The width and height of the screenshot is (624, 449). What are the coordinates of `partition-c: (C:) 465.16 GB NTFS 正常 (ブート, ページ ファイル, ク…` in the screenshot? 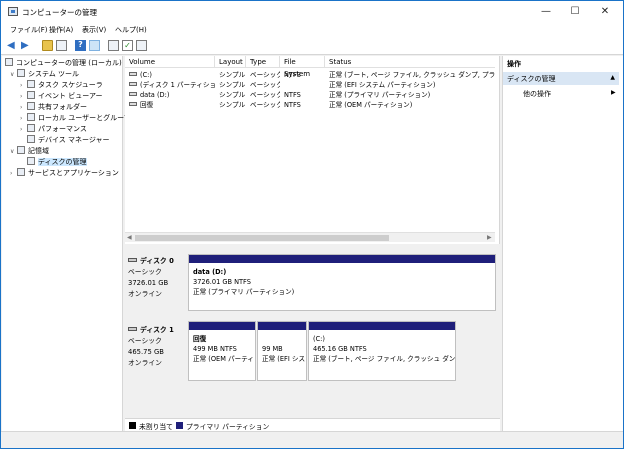 It's located at (382, 351).